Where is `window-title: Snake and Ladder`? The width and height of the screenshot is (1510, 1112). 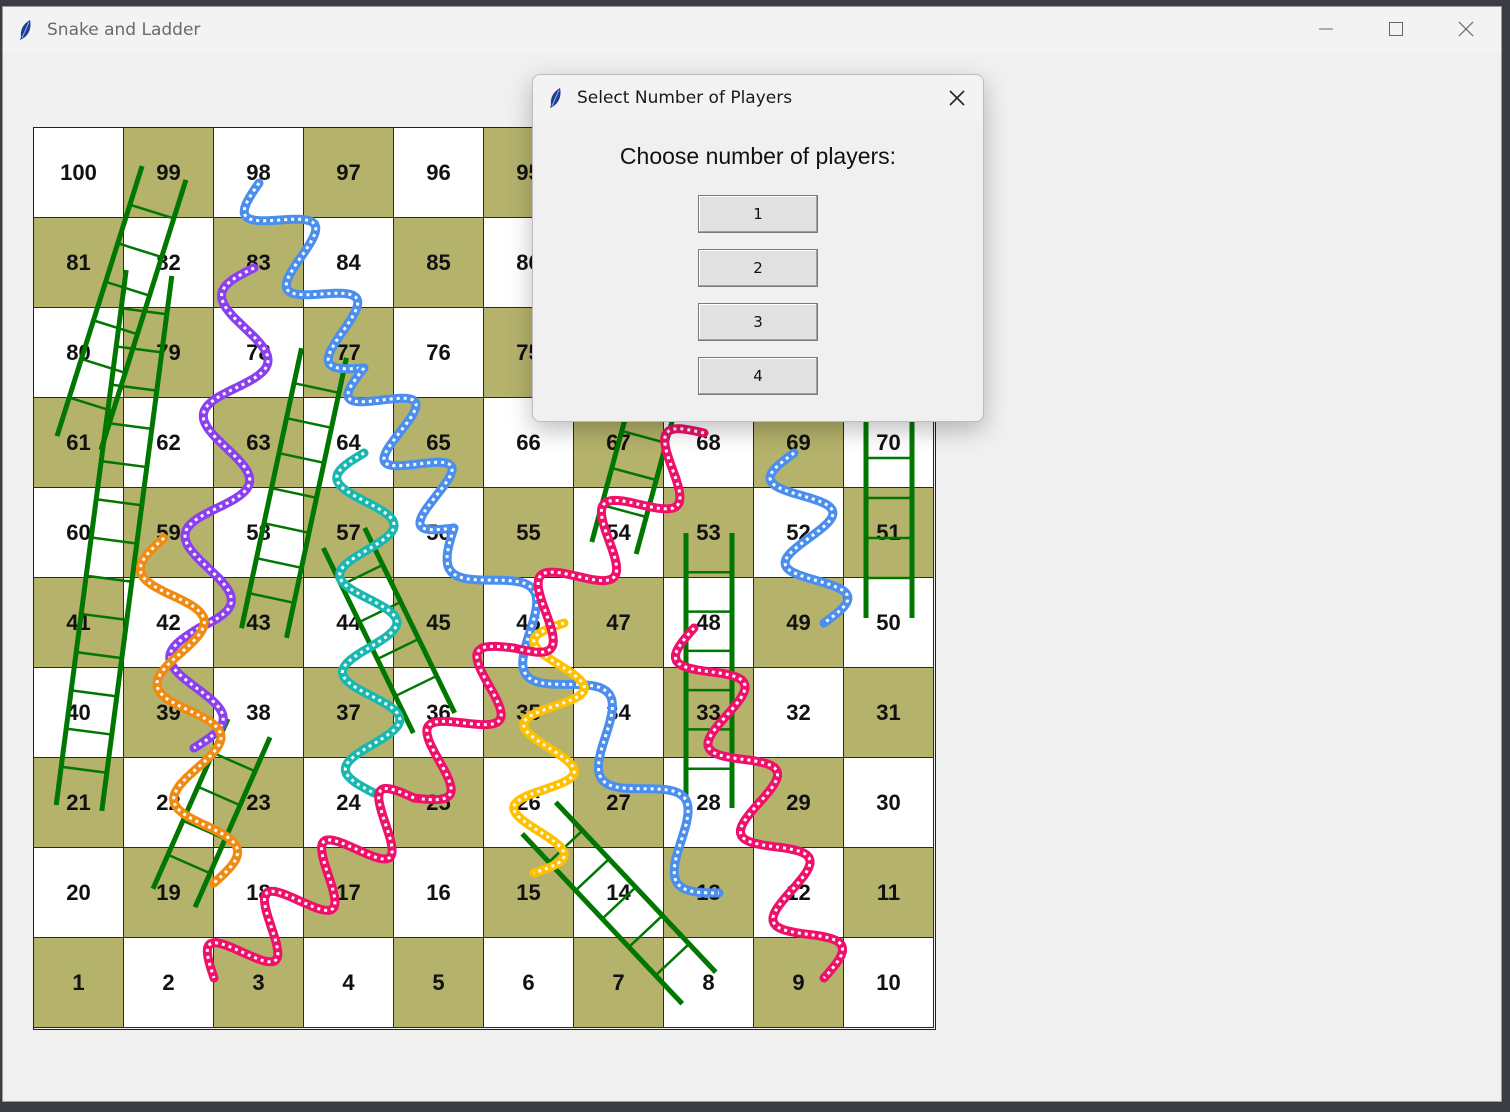 window-title: Snake and Ladder is located at coordinates (124, 30).